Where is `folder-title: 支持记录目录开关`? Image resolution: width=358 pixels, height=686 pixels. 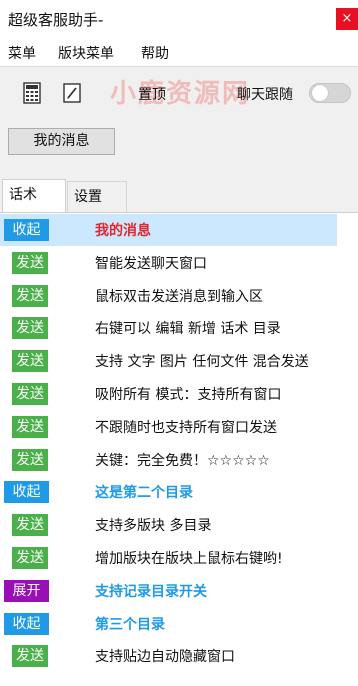 folder-title: 支持记录目录开关 is located at coordinates (151, 591).